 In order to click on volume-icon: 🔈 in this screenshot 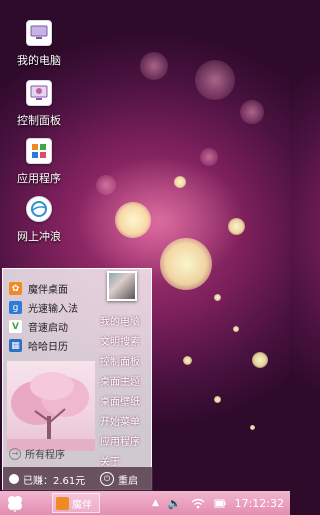, I will do `click(175, 503)`.